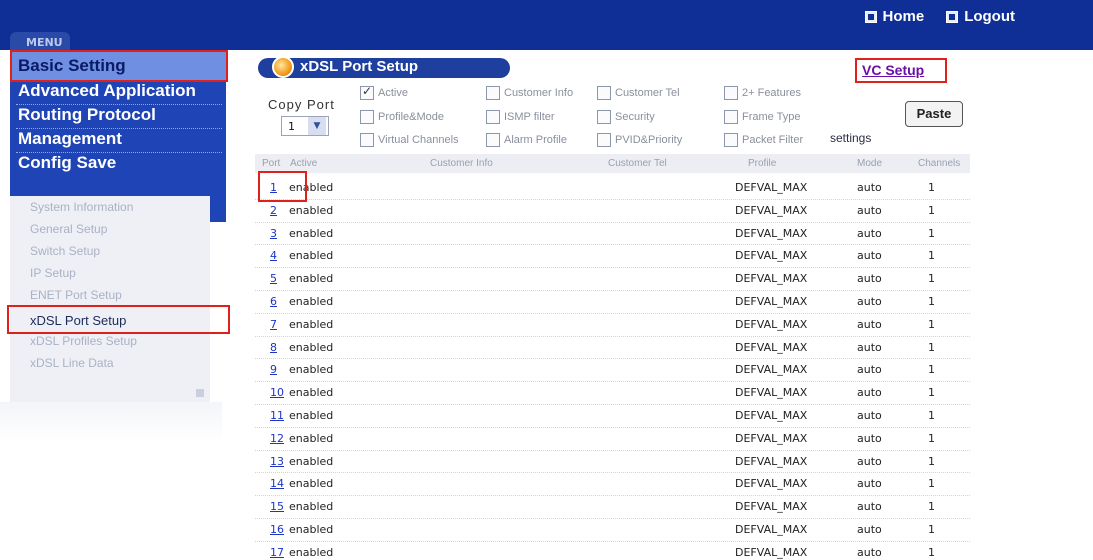 The width and height of the screenshot is (1093, 560). I want to click on port-link: 9, so click(273, 369).